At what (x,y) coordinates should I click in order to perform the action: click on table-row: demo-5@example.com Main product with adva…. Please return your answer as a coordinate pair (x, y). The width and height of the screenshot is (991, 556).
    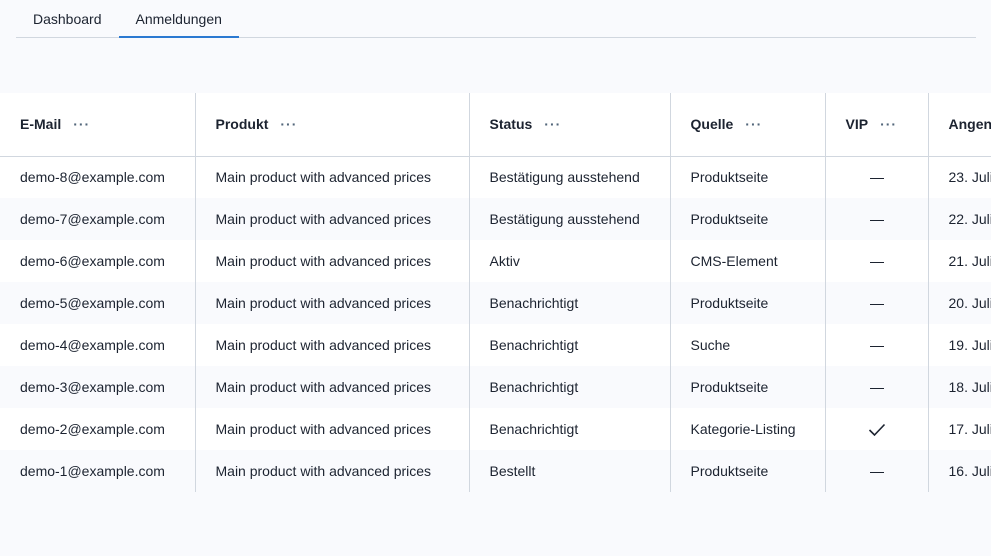
    Looking at the image, I should click on (495, 303).